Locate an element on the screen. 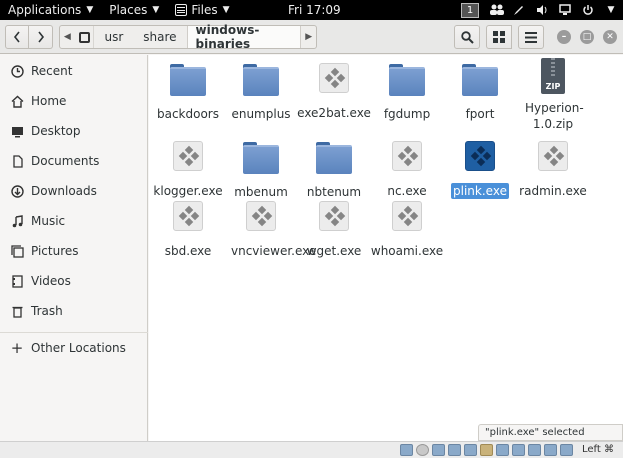  plus-icon: + is located at coordinates (17, 348).